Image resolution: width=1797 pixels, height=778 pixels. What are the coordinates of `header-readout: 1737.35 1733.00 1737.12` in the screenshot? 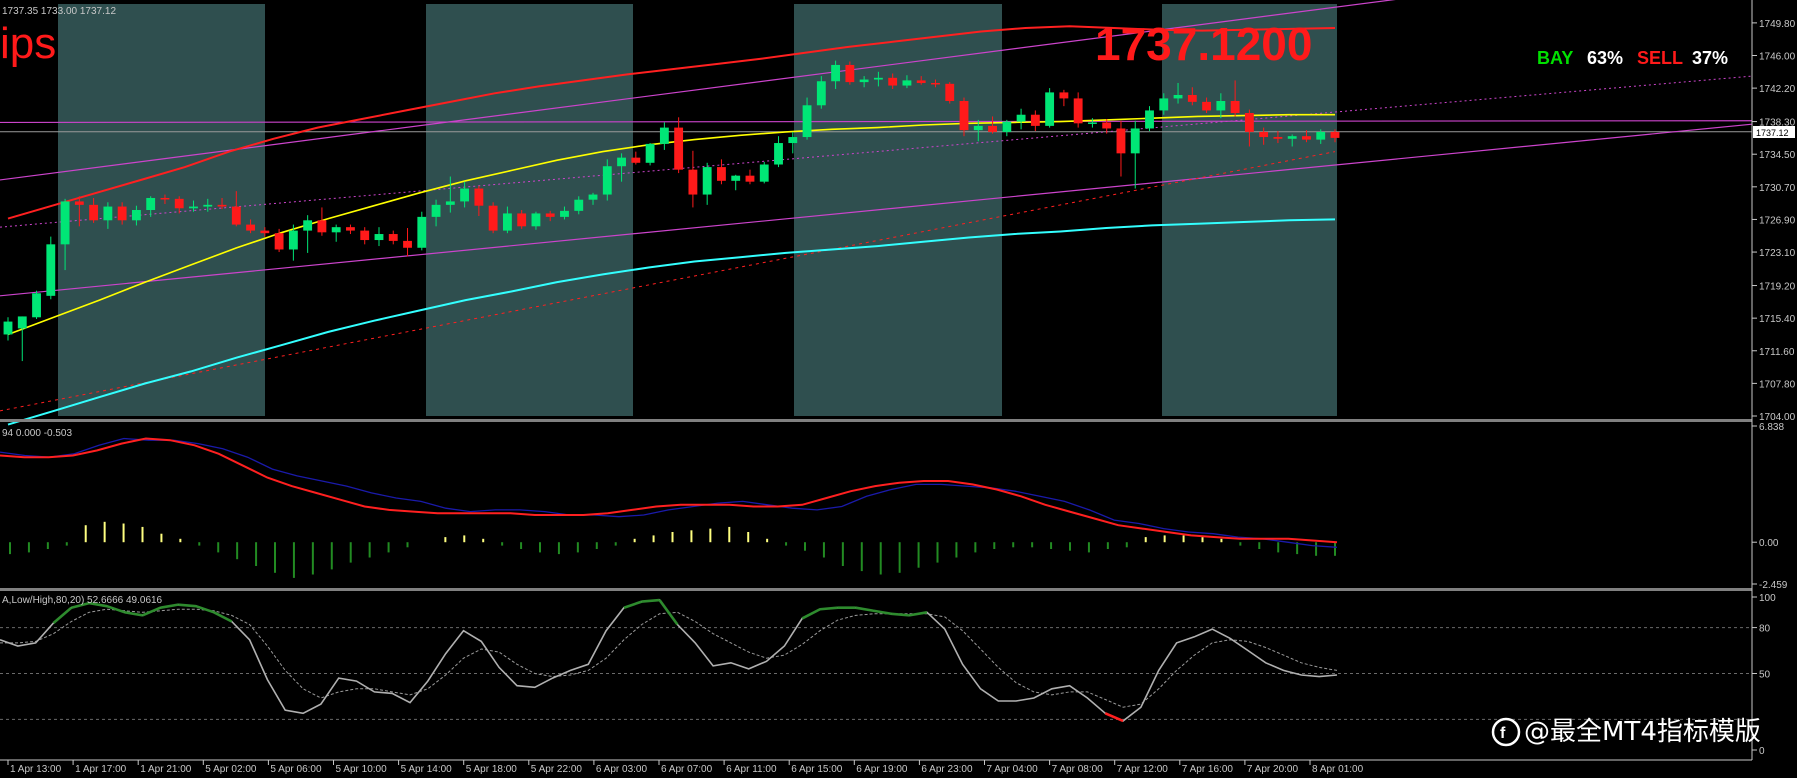 It's located at (59, 11).